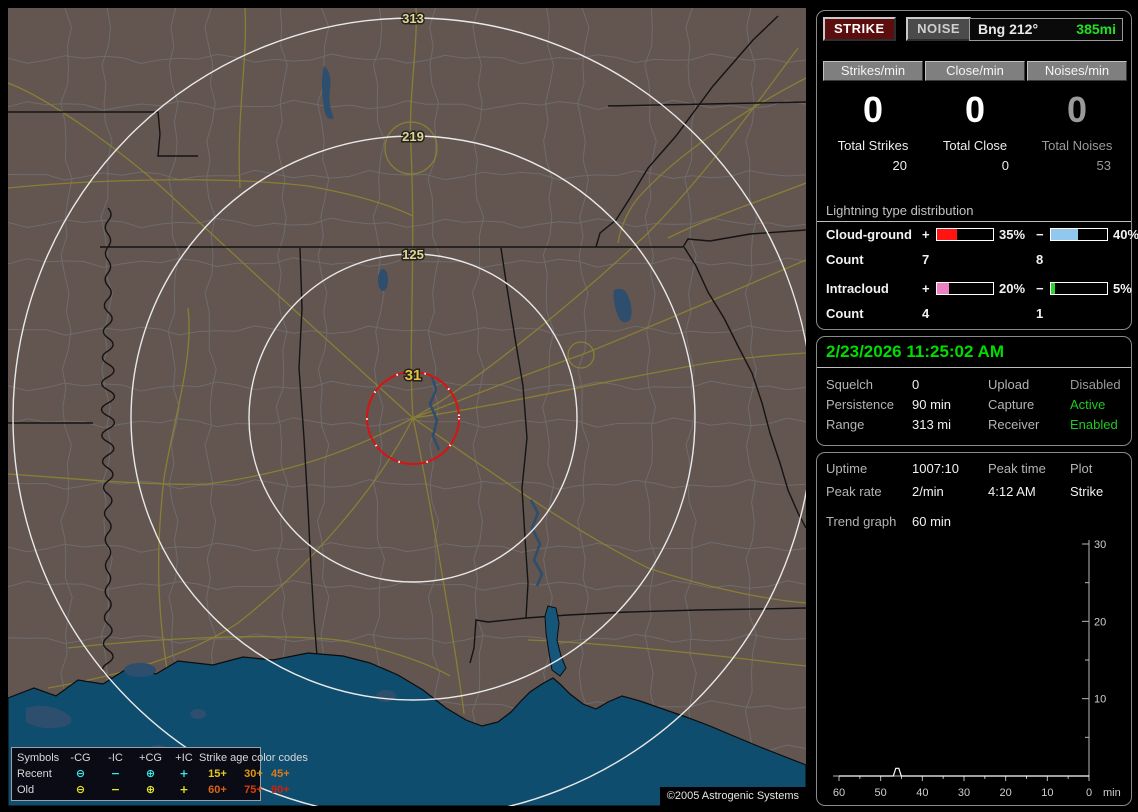 The height and width of the screenshot is (812, 1138). Describe the element at coordinates (1012, 491) in the screenshot. I see `peak-time-value: 4:12 AM` at that location.